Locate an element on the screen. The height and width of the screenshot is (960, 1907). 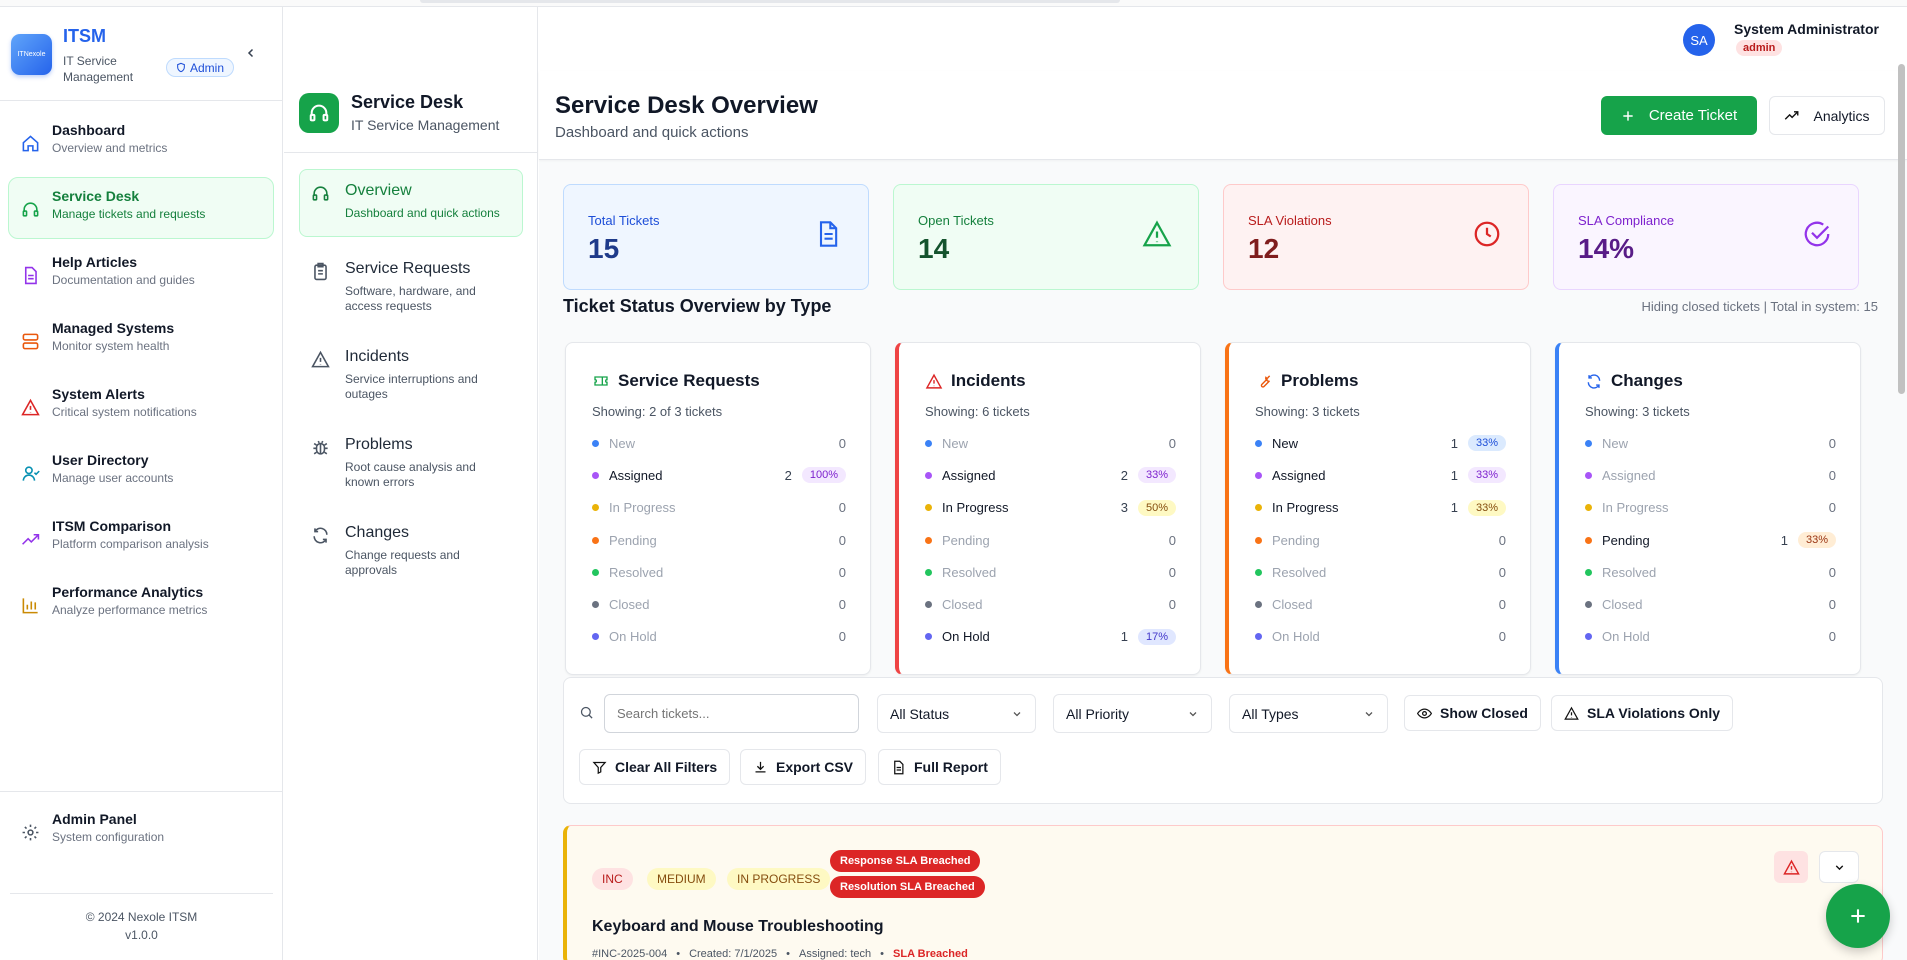
clock-icon is located at coordinates (1487, 235).